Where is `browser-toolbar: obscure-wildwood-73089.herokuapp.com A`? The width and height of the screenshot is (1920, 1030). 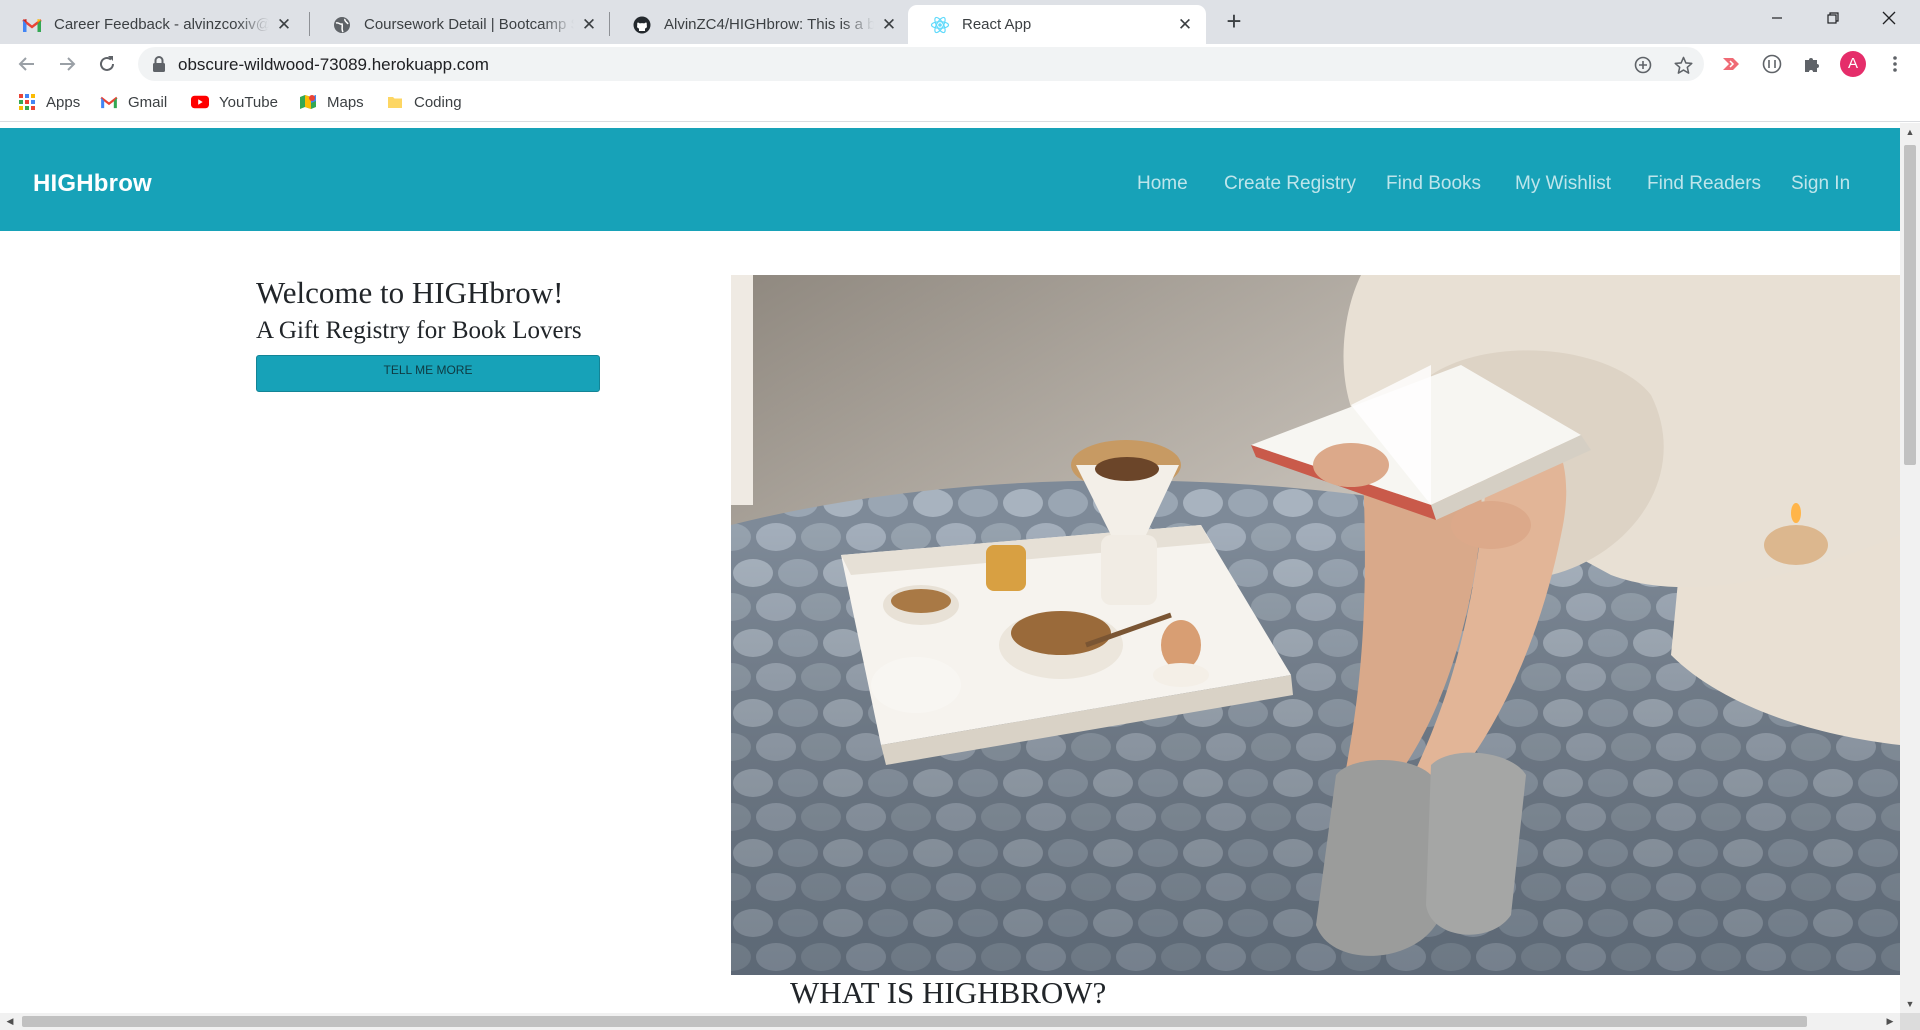
browser-toolbar: obscure-wildwood-73089.herokuapp.com A is located at coordinates (960, 64).